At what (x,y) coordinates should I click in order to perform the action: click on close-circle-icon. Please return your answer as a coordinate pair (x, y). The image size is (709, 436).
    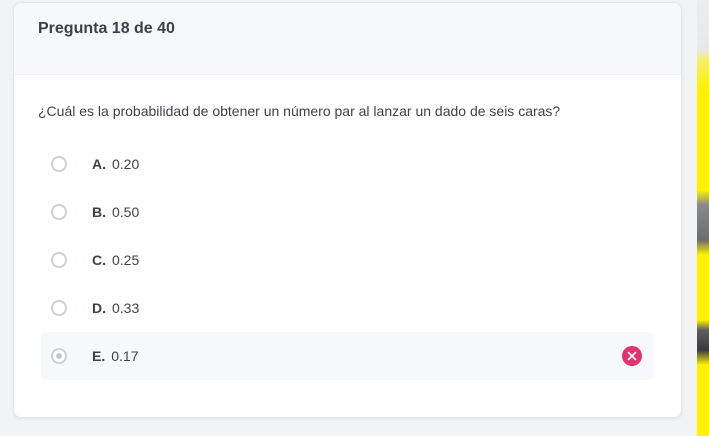
    Looking at the image, I should click on (632, 356).